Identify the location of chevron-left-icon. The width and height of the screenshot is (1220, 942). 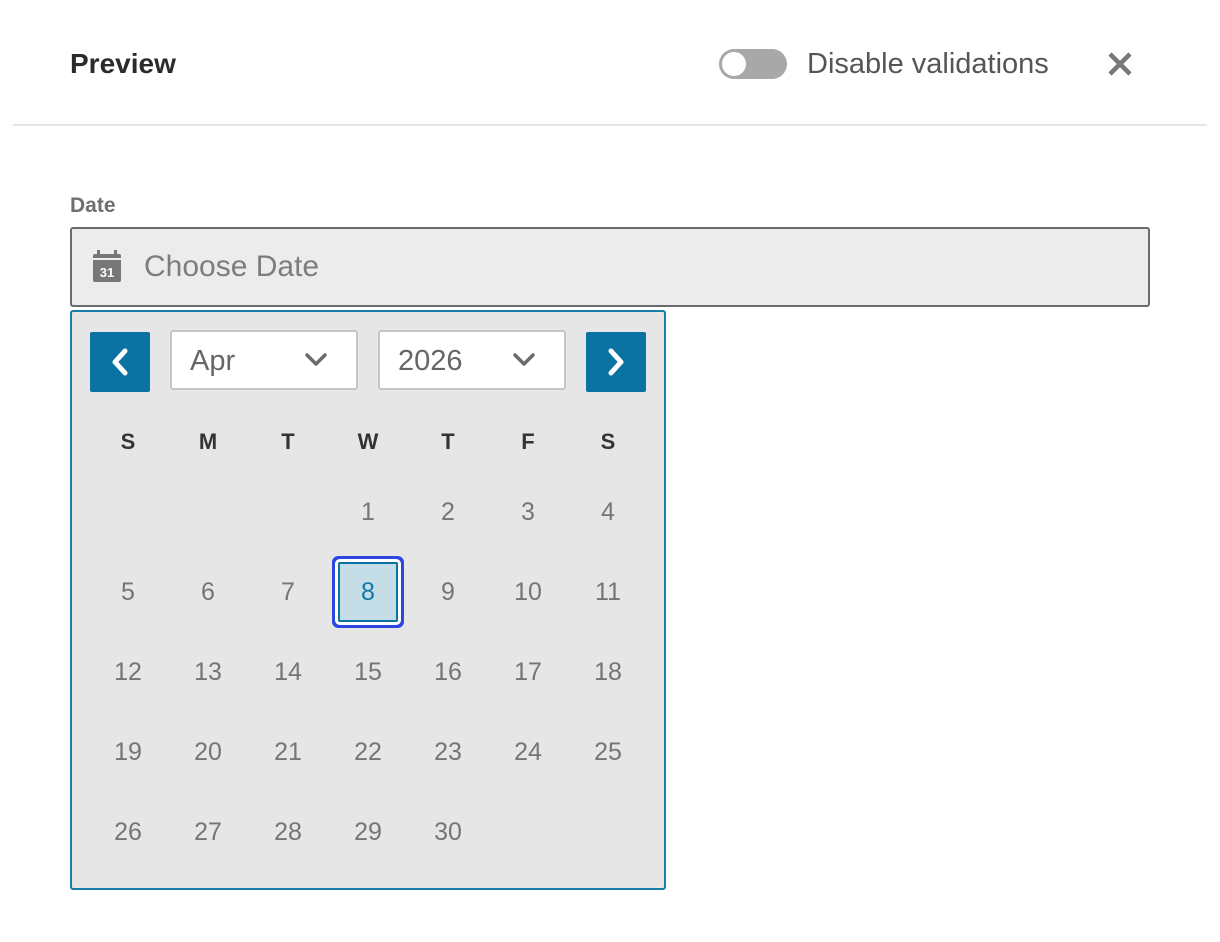
(120, 362).